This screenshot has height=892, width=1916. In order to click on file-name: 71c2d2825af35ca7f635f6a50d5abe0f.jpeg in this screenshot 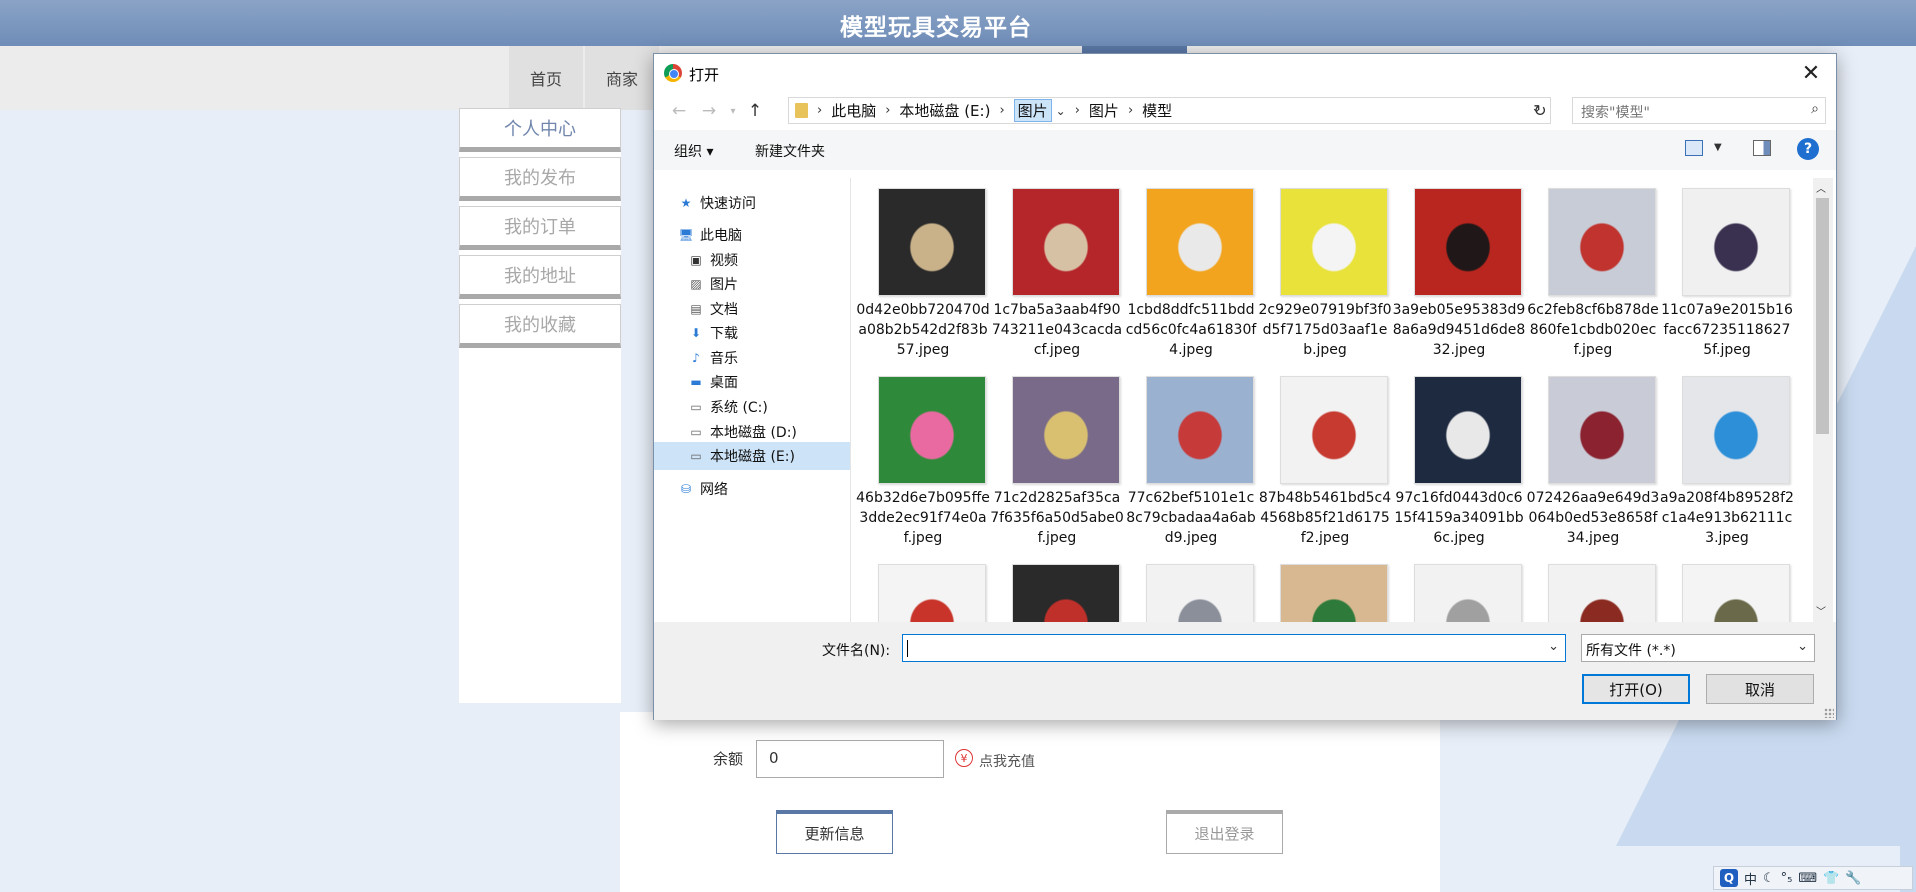, I will do `click(1057, 518)`.